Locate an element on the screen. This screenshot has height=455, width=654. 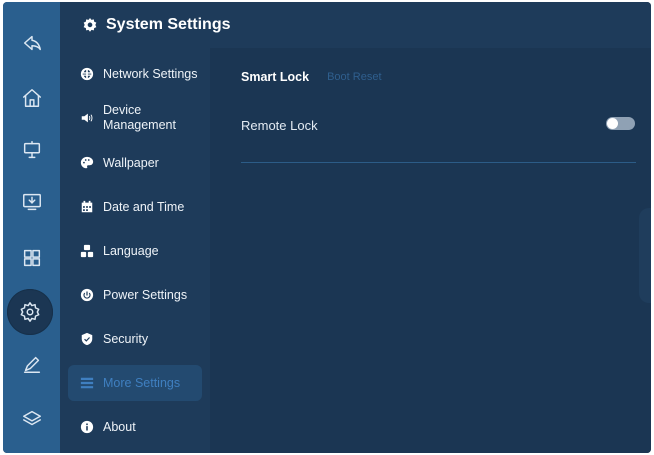
pen-icon is located at coordinates (32, 364).